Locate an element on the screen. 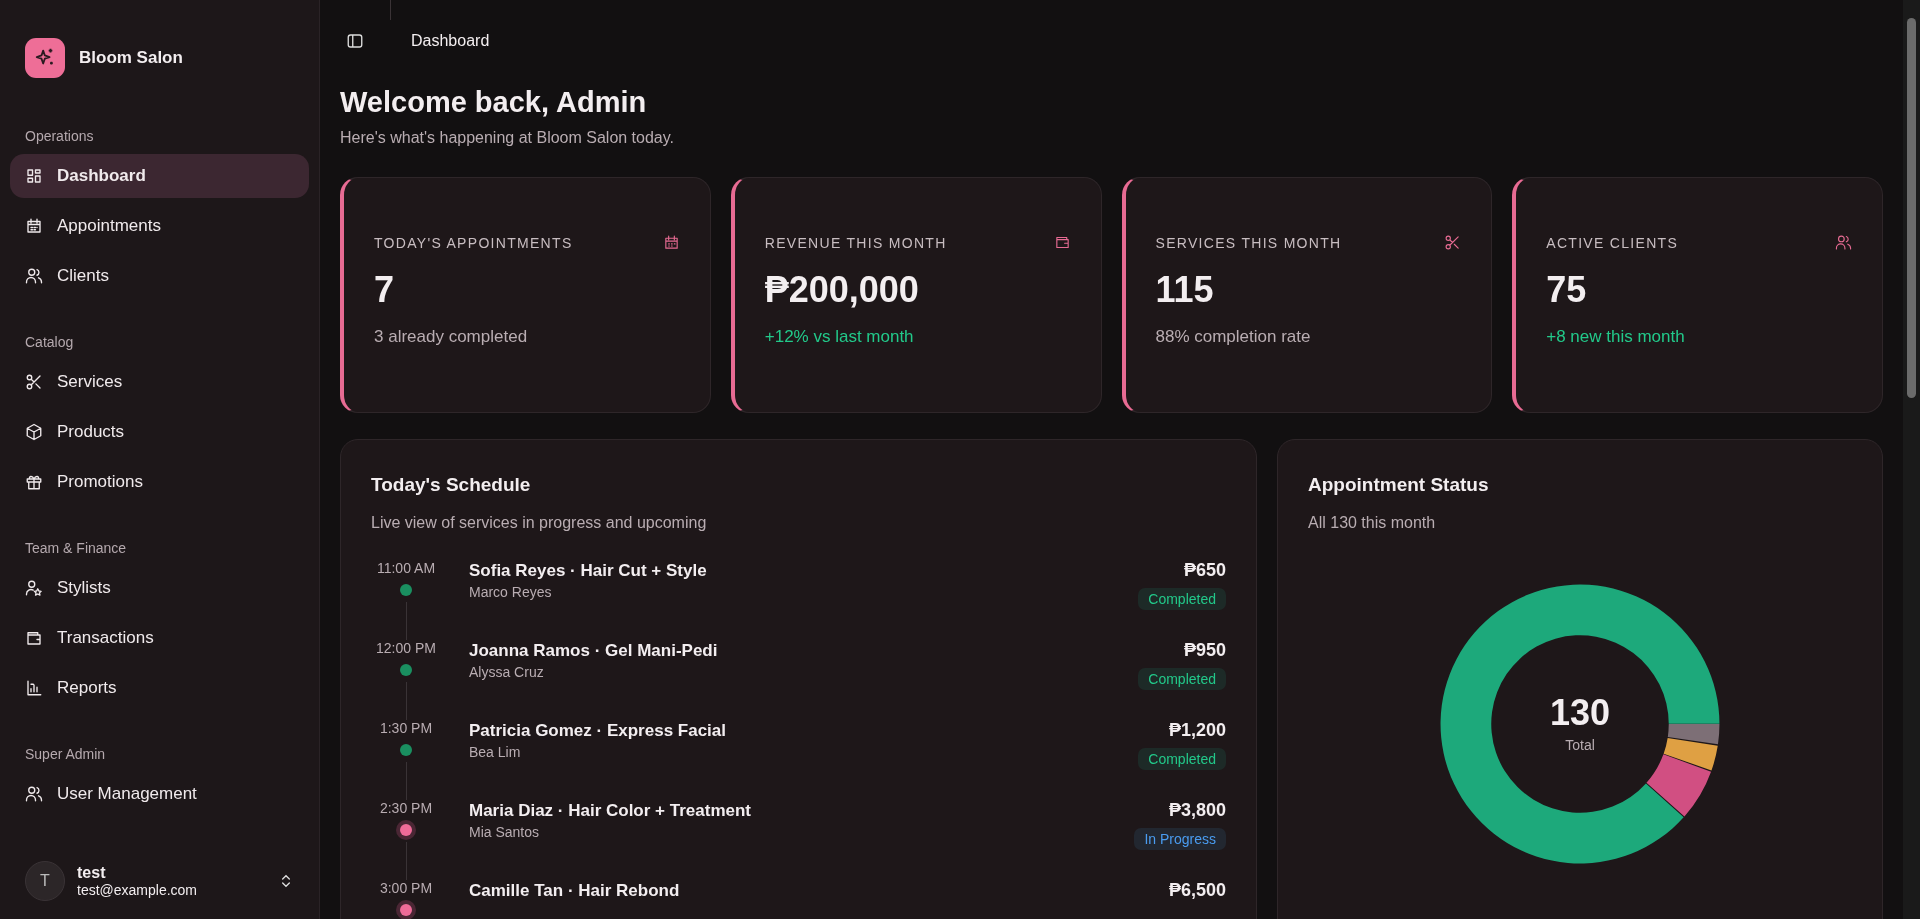 The image size is (1920, 919). stat-value: 75 is located at coordinates (1567, 290).